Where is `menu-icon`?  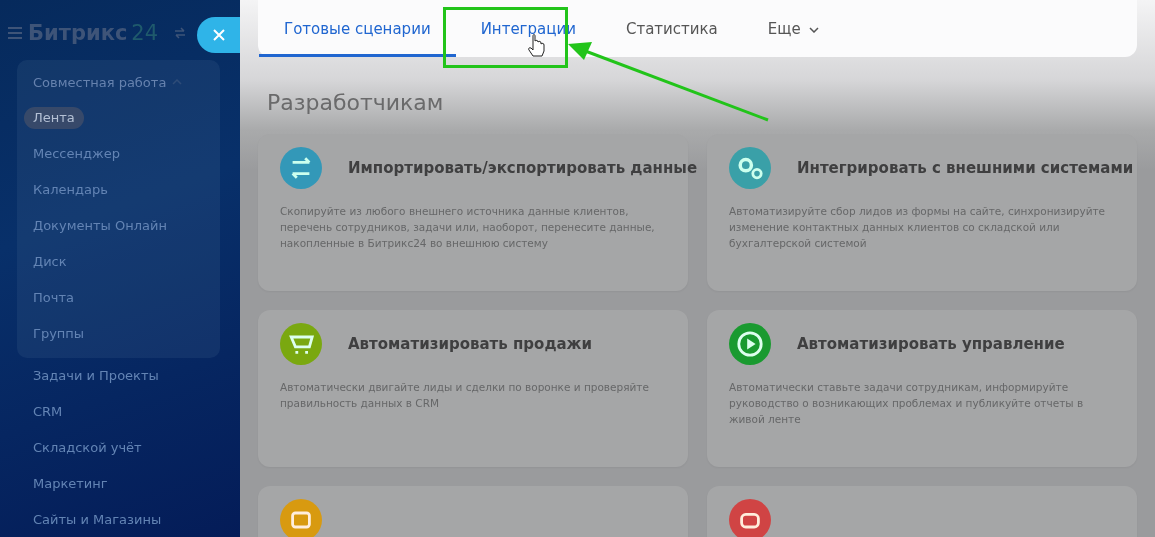 menu-icon is located at coordinates (15, 33).